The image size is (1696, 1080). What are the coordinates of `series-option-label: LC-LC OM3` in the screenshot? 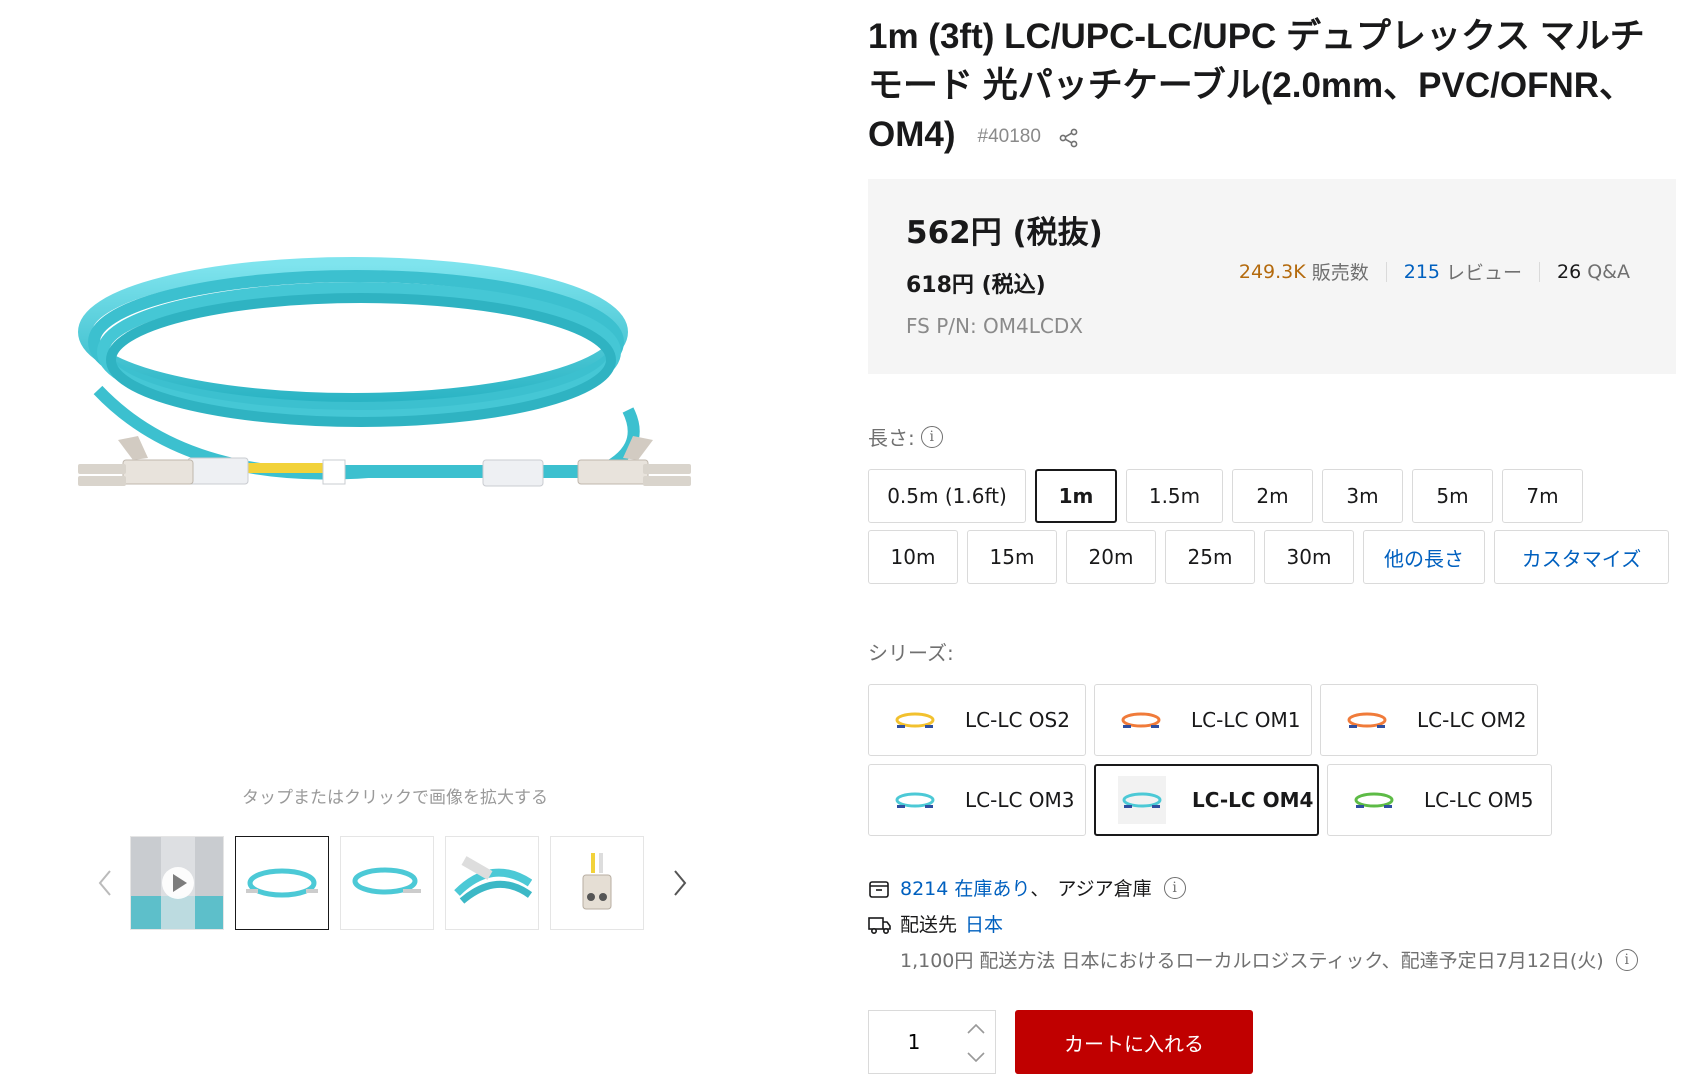 It's located at (1020, 800).